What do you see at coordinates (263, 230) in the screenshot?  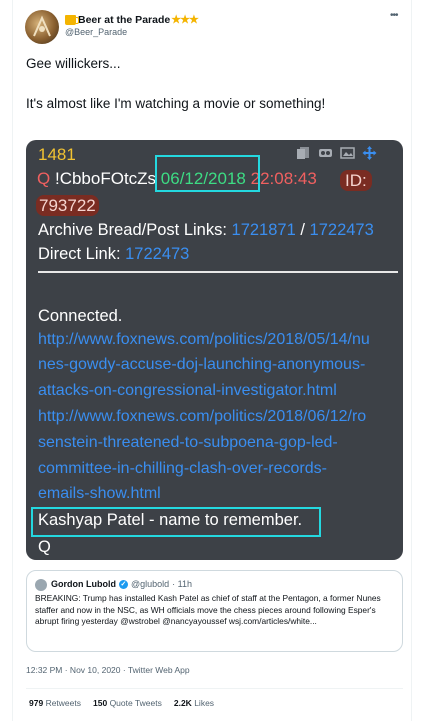 I see `archive-link-1: 1721871` at bounding box center [263, 230].